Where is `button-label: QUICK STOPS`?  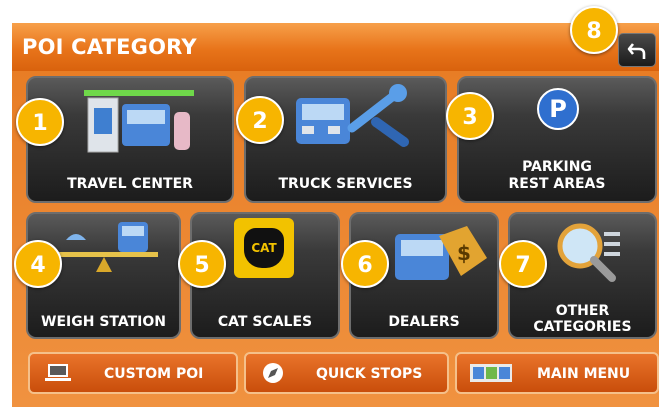 button-label: QUICK STOPS is located at coordinates (369, 374).